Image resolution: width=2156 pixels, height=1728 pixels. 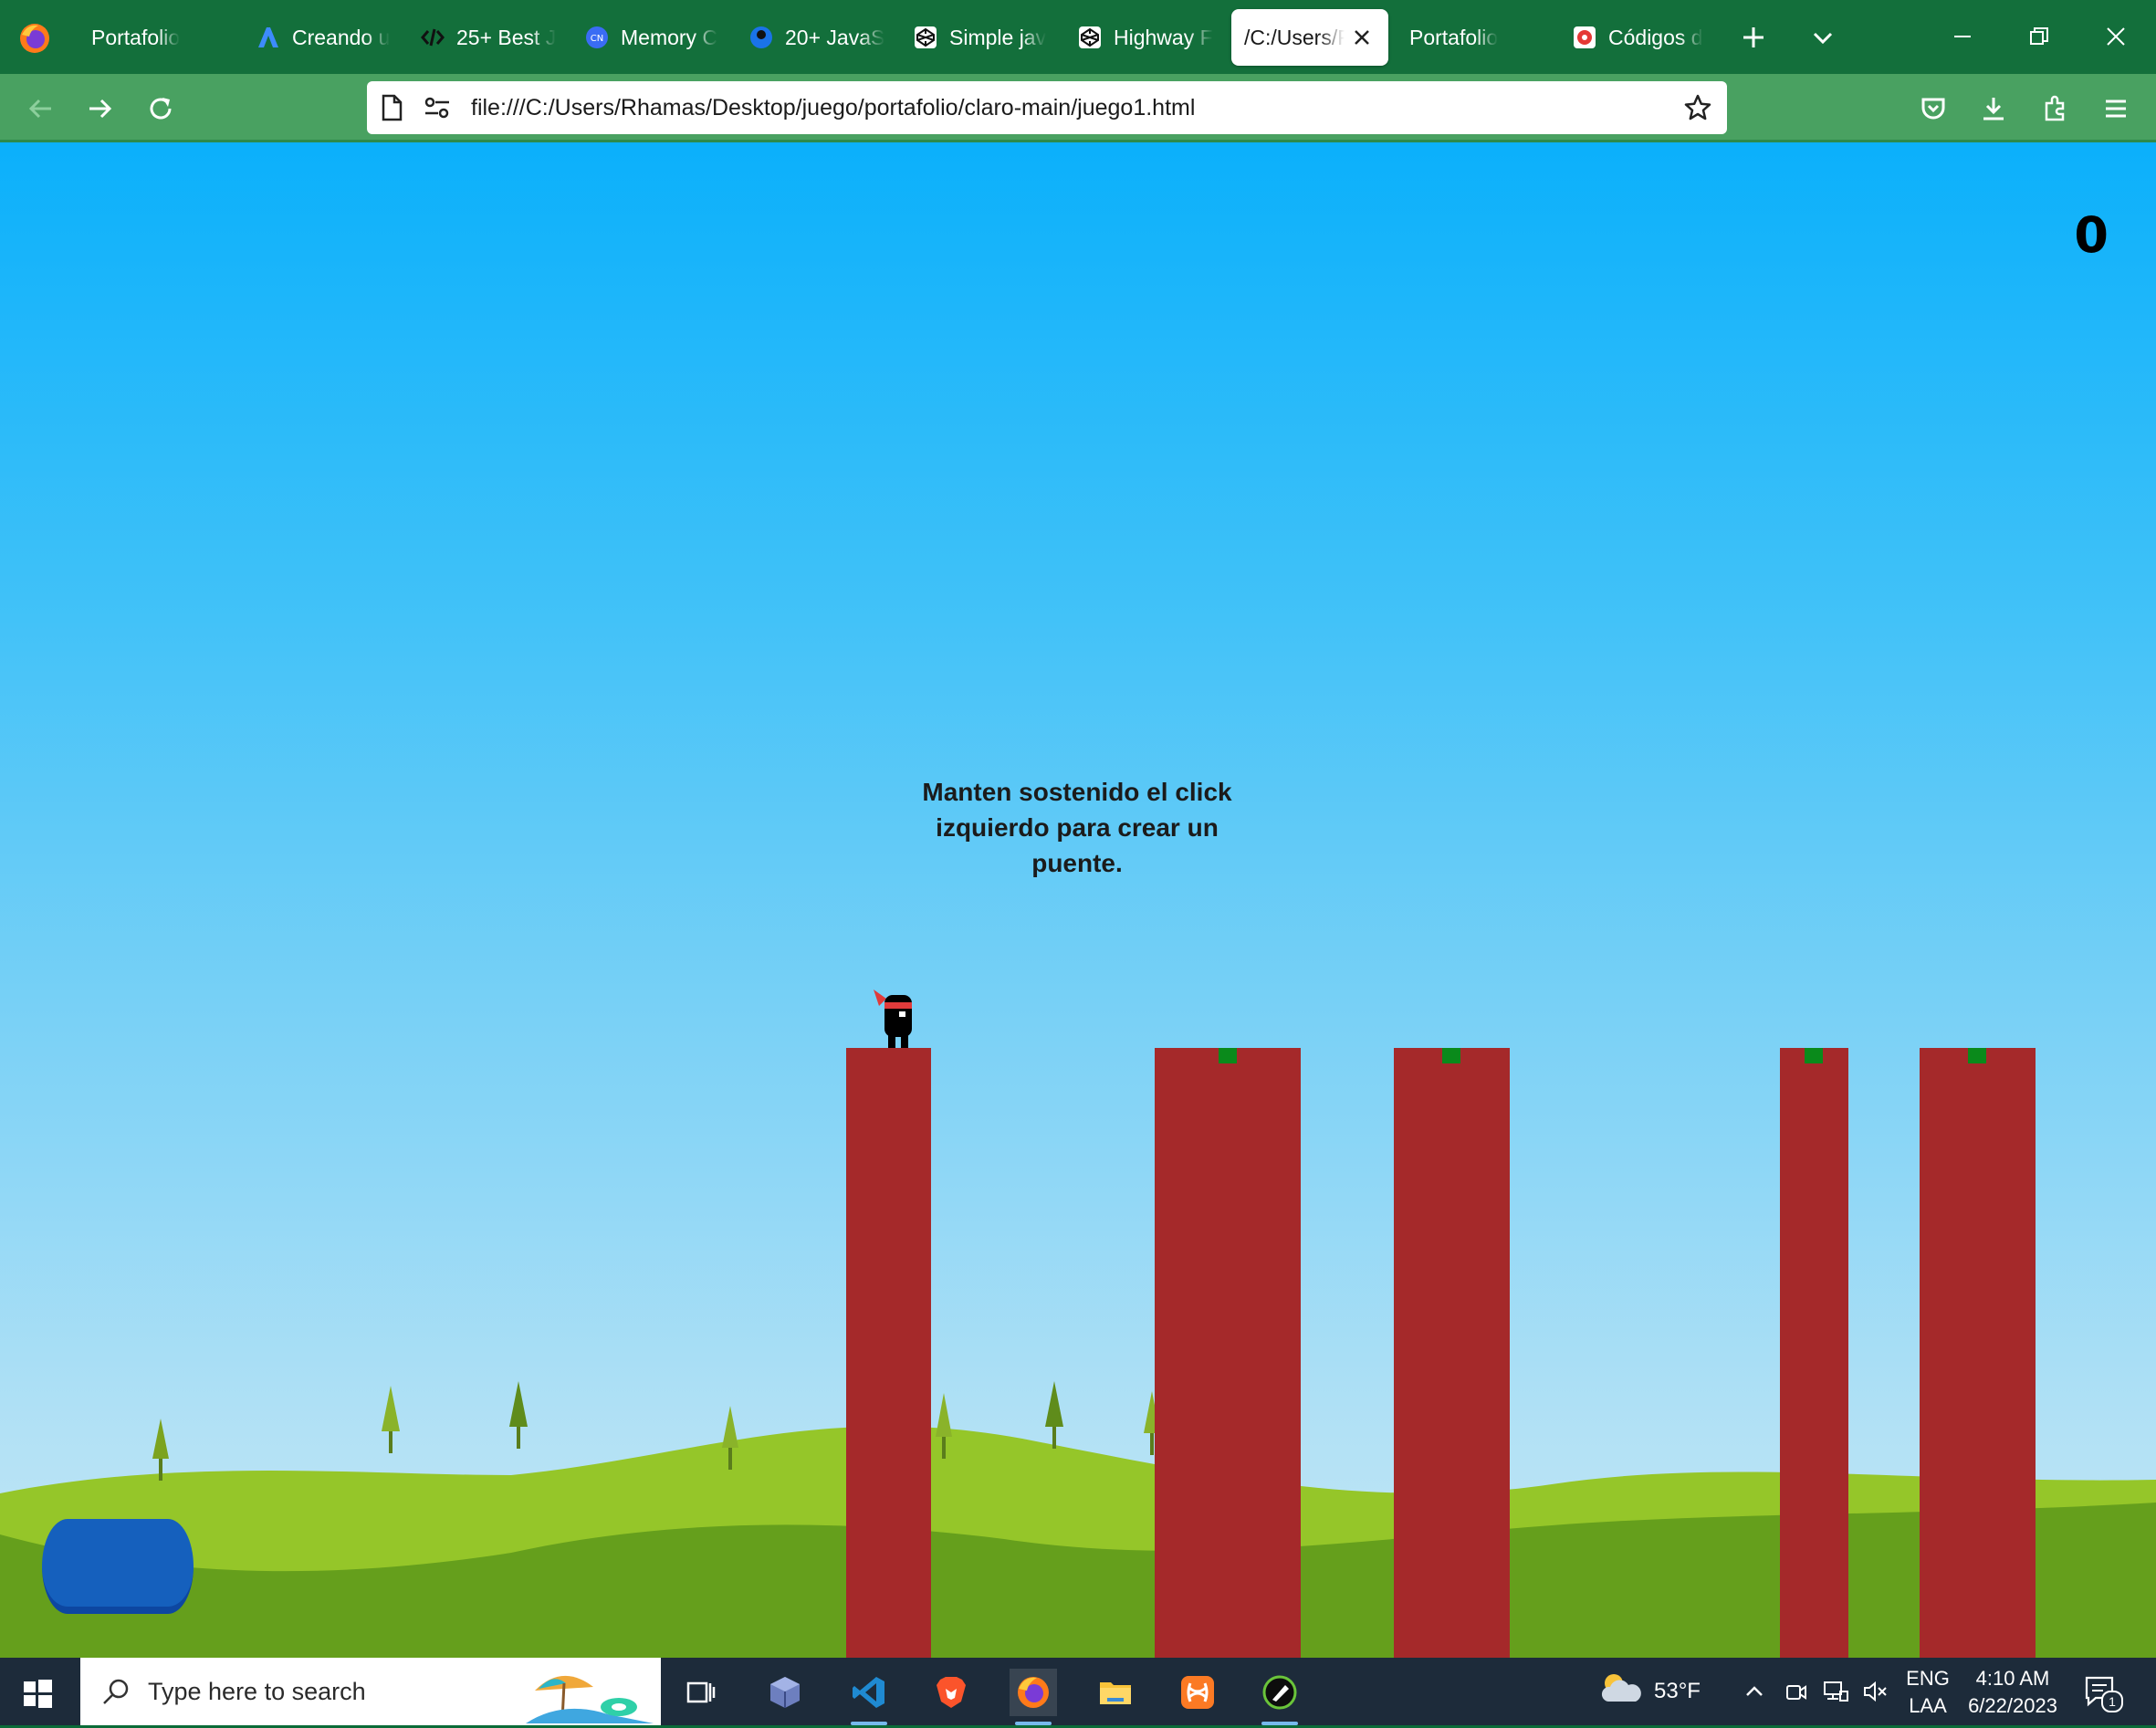 What do you see at coordinates (101, 108) in the screenshot?
I see `forward-arrow-icon` at bounding box center [101, 108].